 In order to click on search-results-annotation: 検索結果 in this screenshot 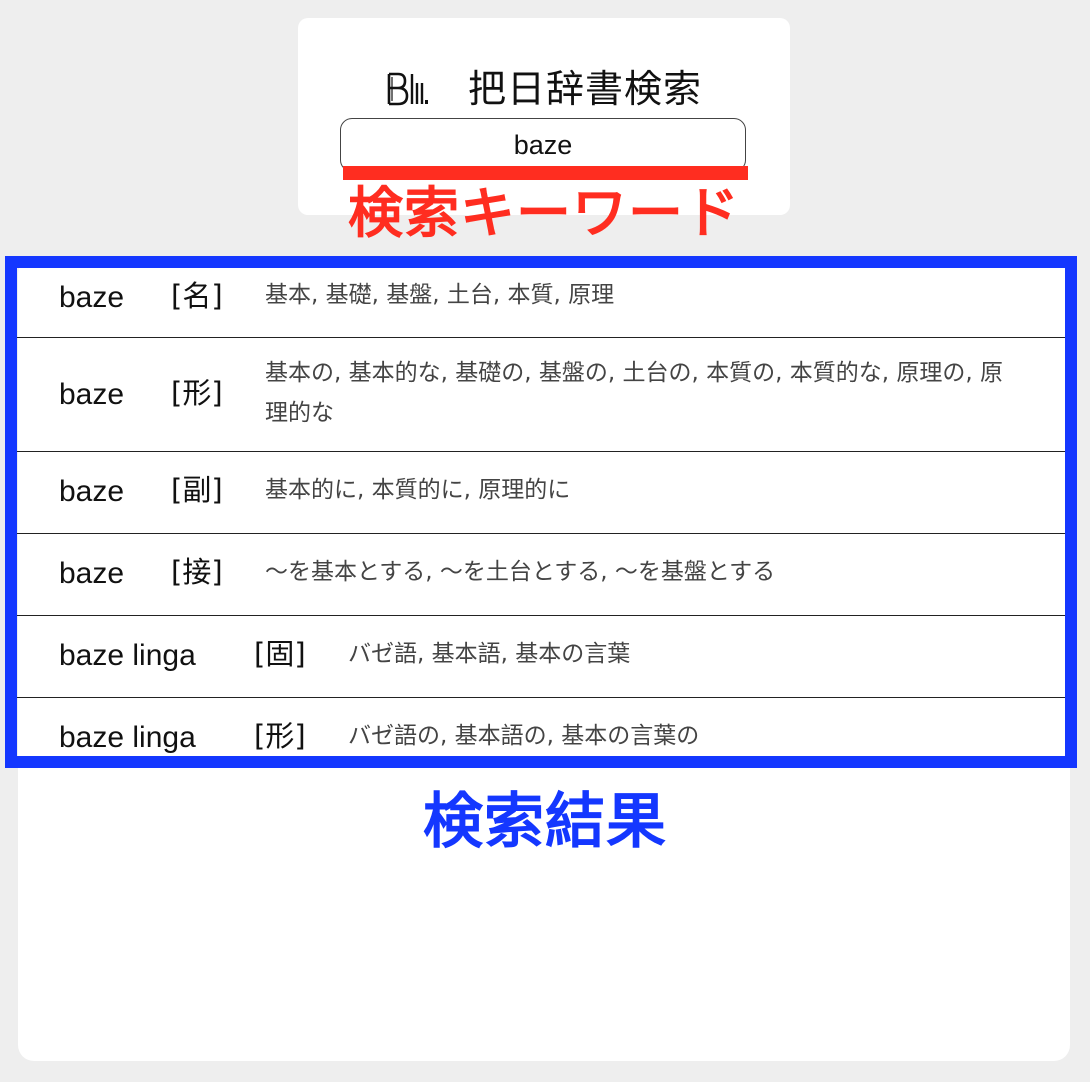, I will do `click(545, 822)`.